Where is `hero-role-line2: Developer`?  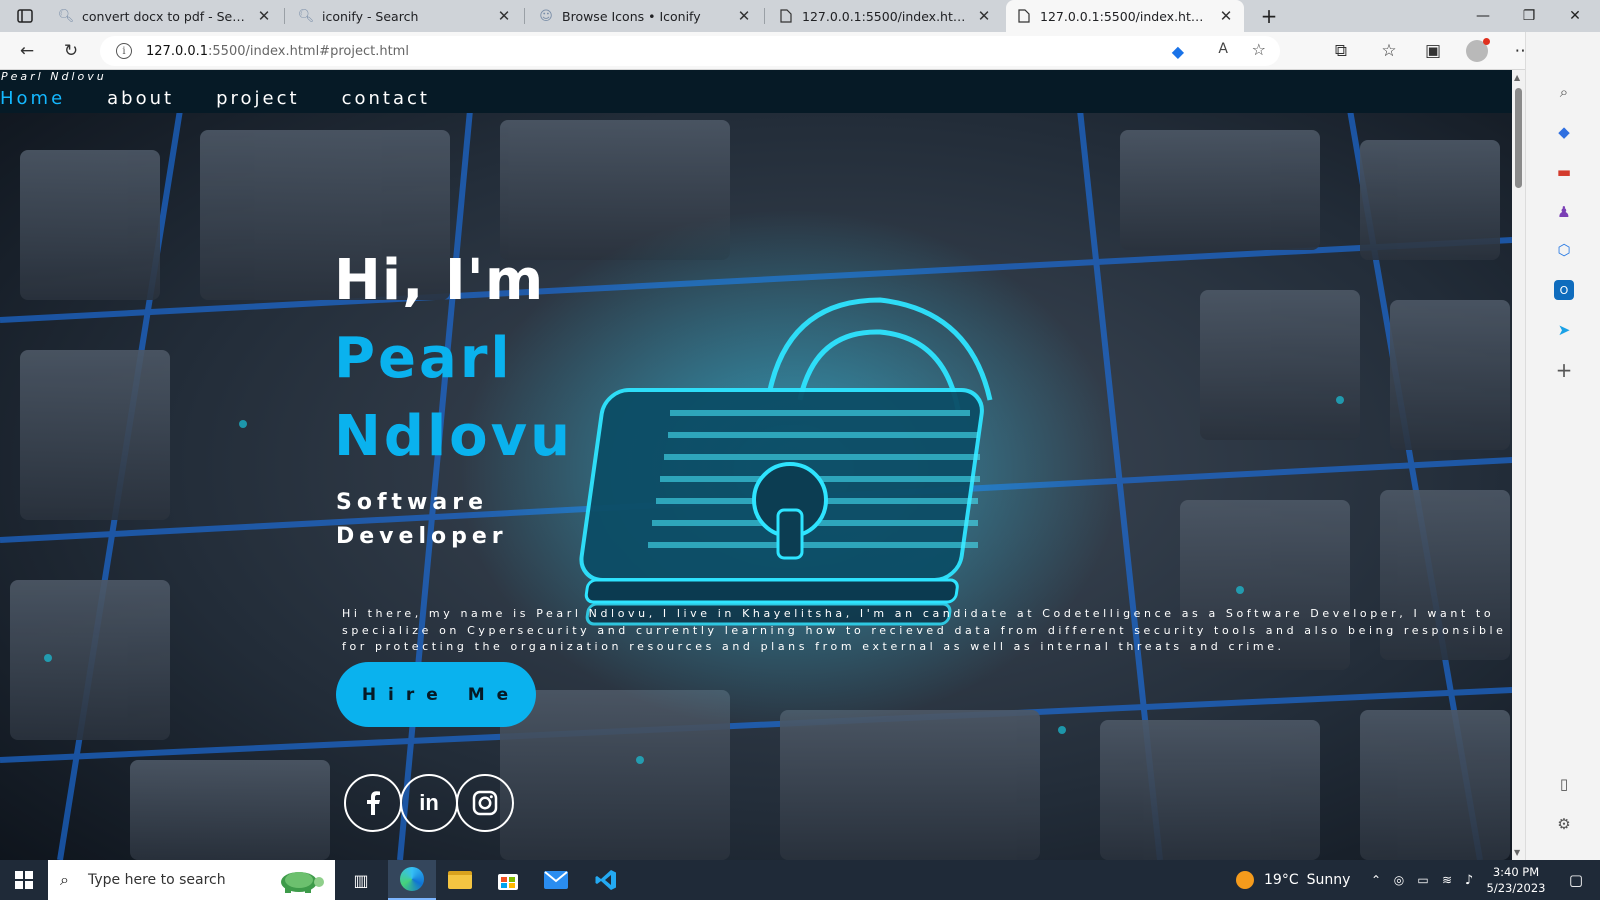
hero-role-line2: Developer is located at coordinates (422, 536).